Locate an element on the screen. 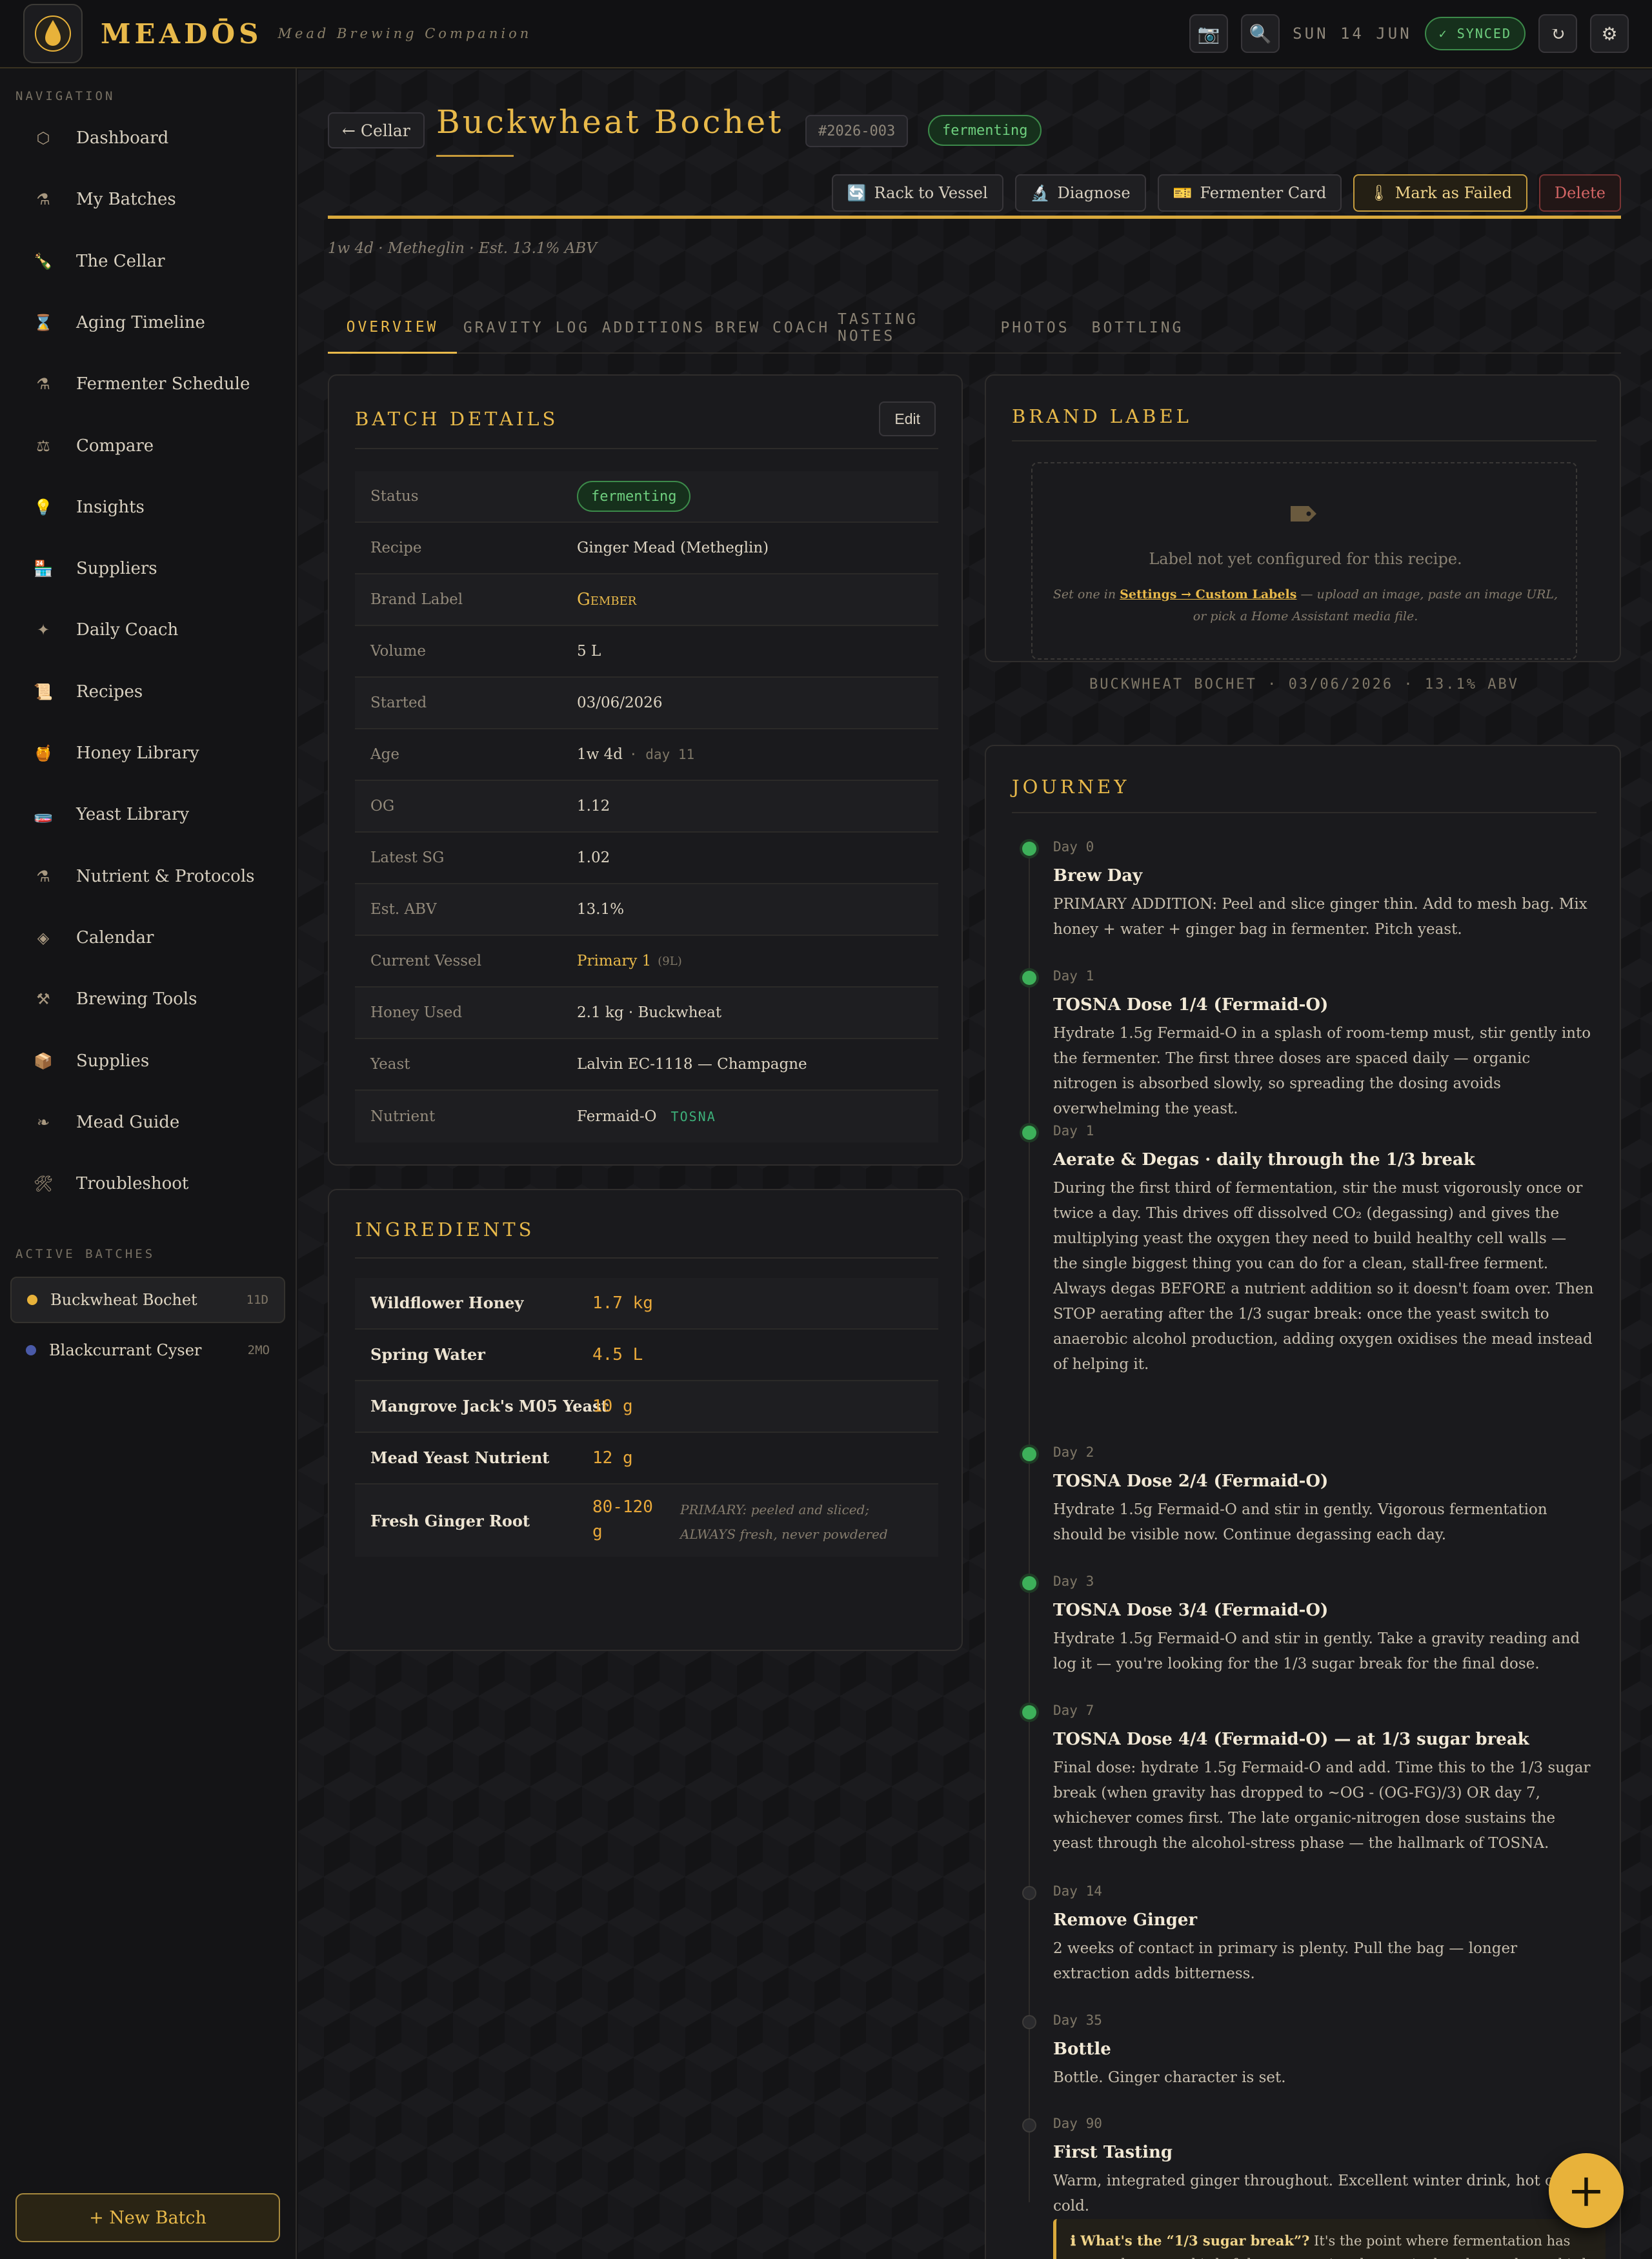 The width and height of the screenshot is (1652, 2259). brand-label-value: Gember is located at coordinates (606, 600).